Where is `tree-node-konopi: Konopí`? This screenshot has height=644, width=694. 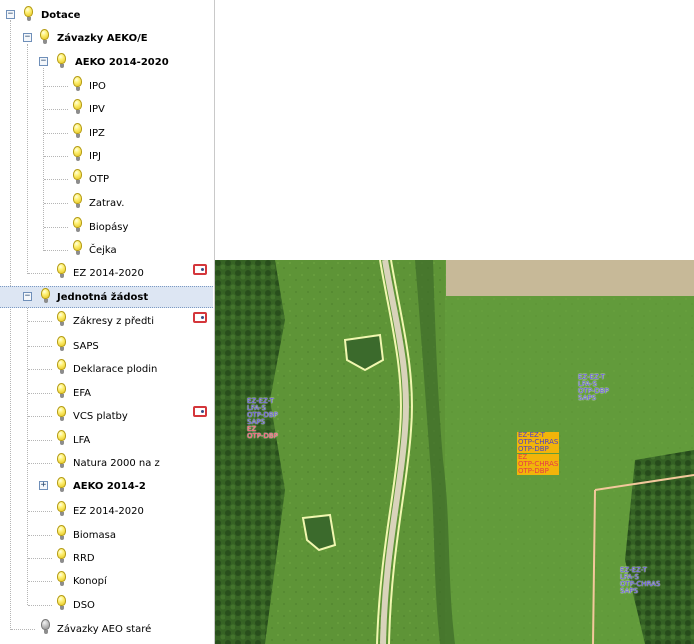
tree-node-konopi: Konopí is located at coordinates (106, 581).